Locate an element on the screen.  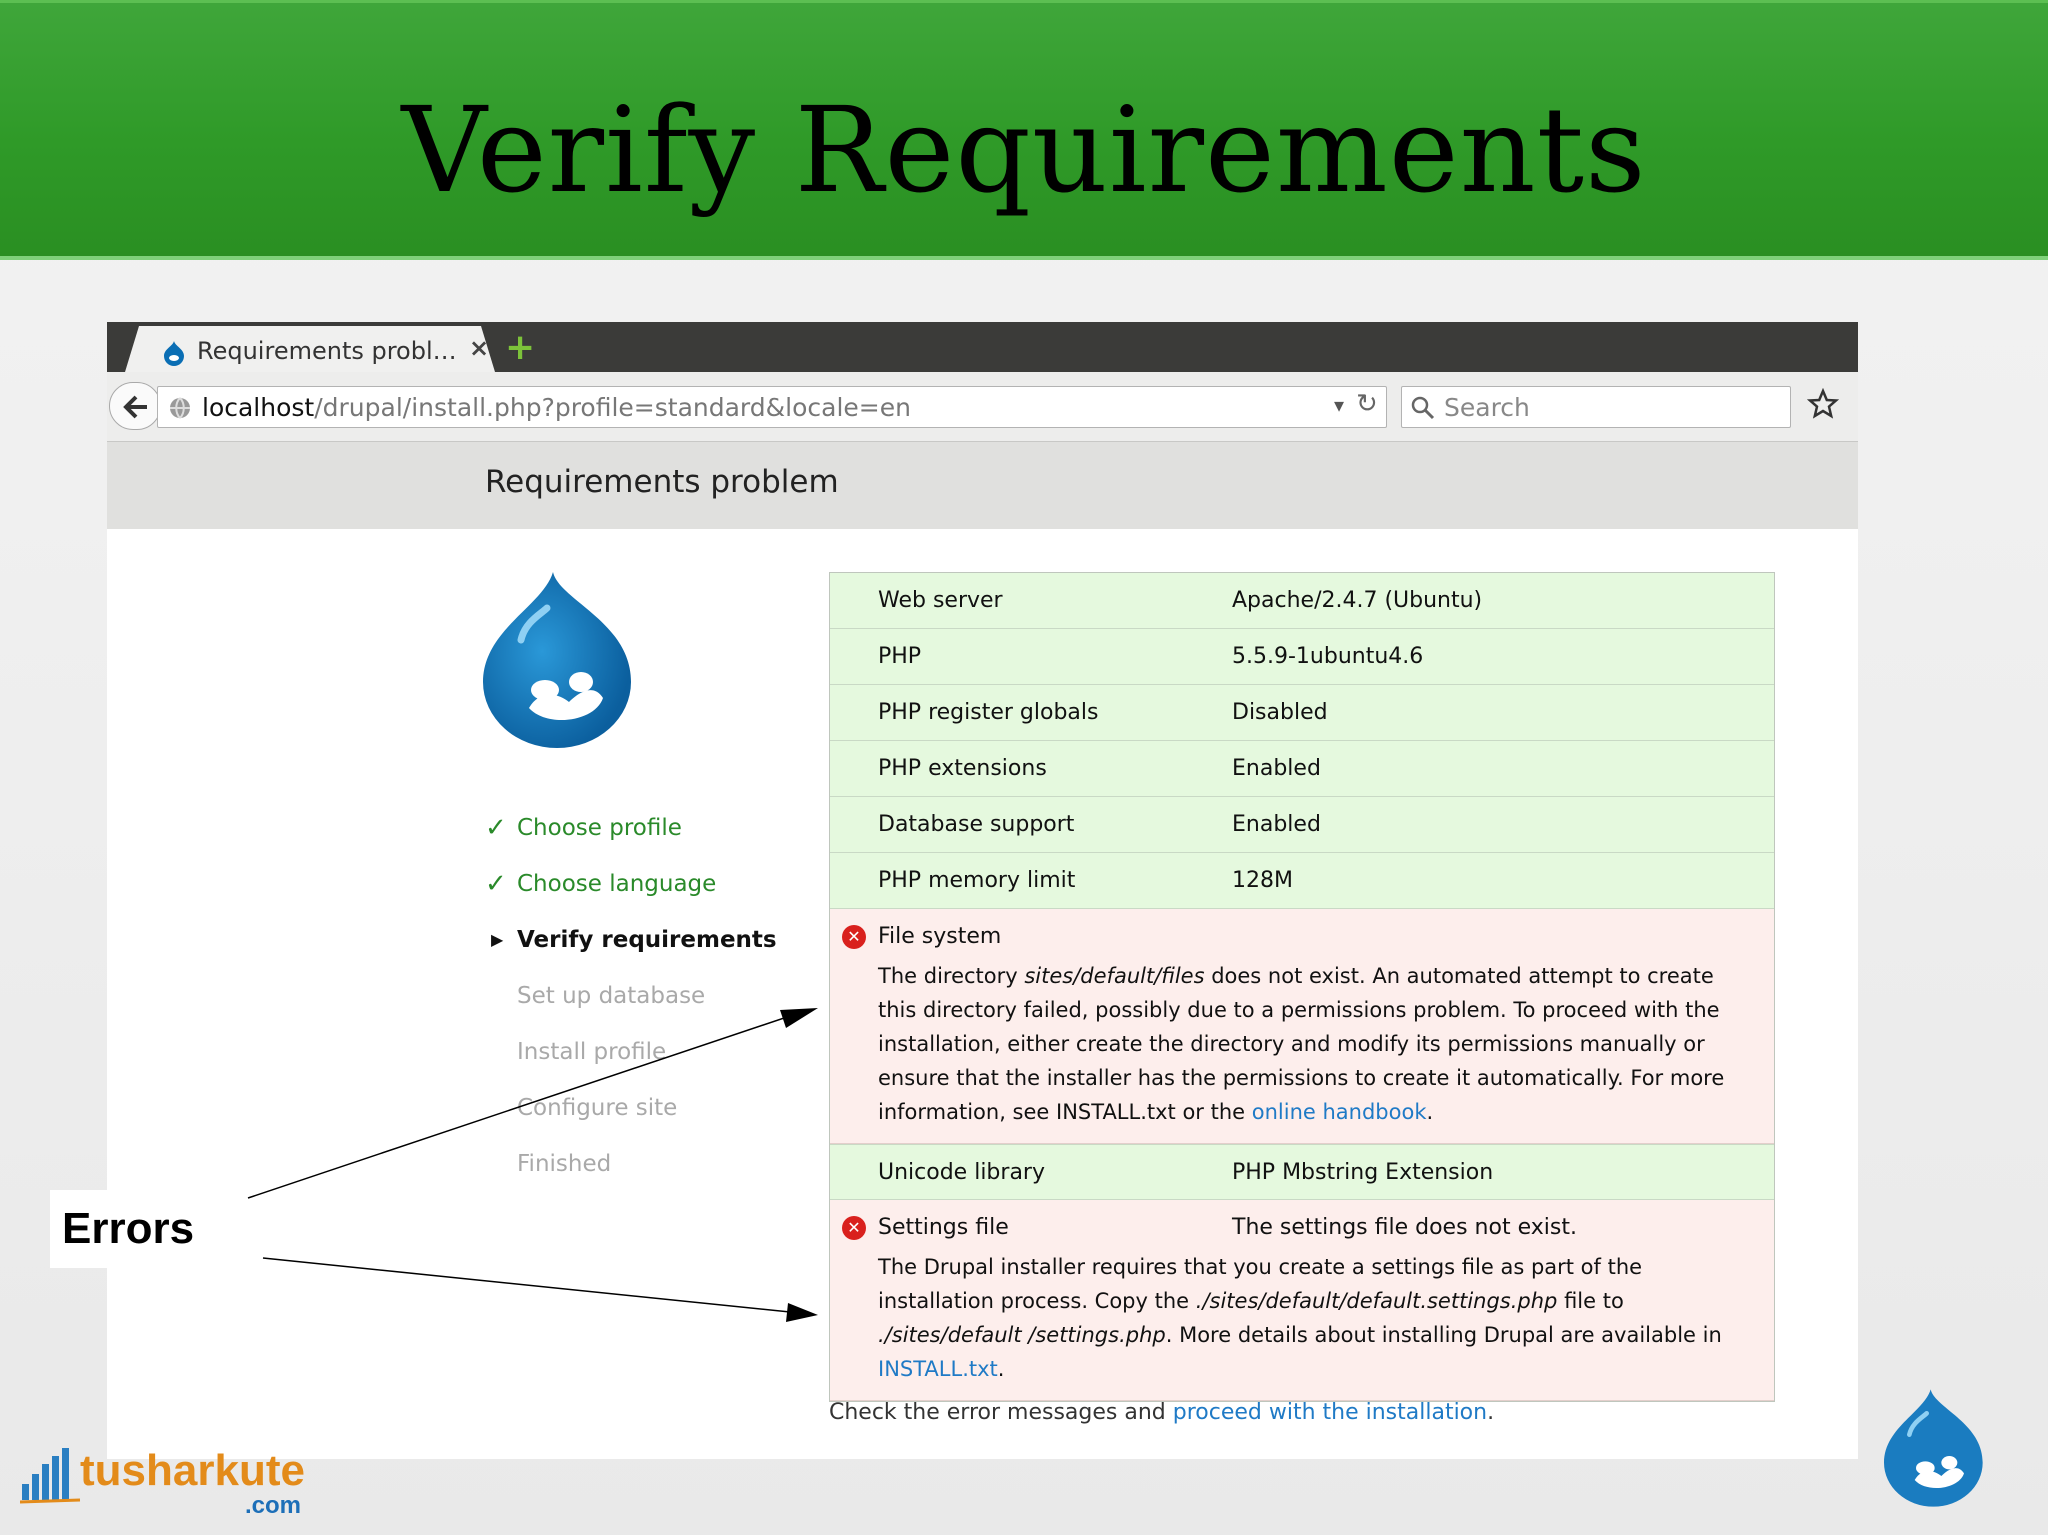
tusharkute-logo-icon is located at coordinates (50, 1476).